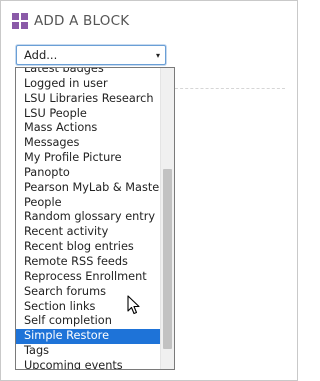 The image size is (320, 381). What do you see at coordinates (88, 232) in the screenshot?
I see `dropdown-option: Recent activity` at bounding box center [88, 232].